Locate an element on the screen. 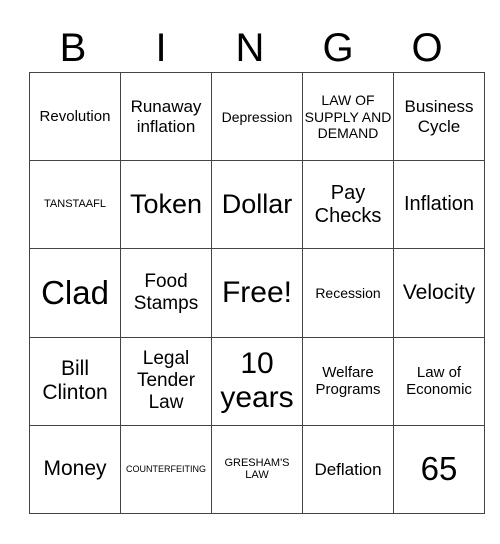 The image size is (500, 544). bingo-cell: 65 is located at coordinates (439, 469).